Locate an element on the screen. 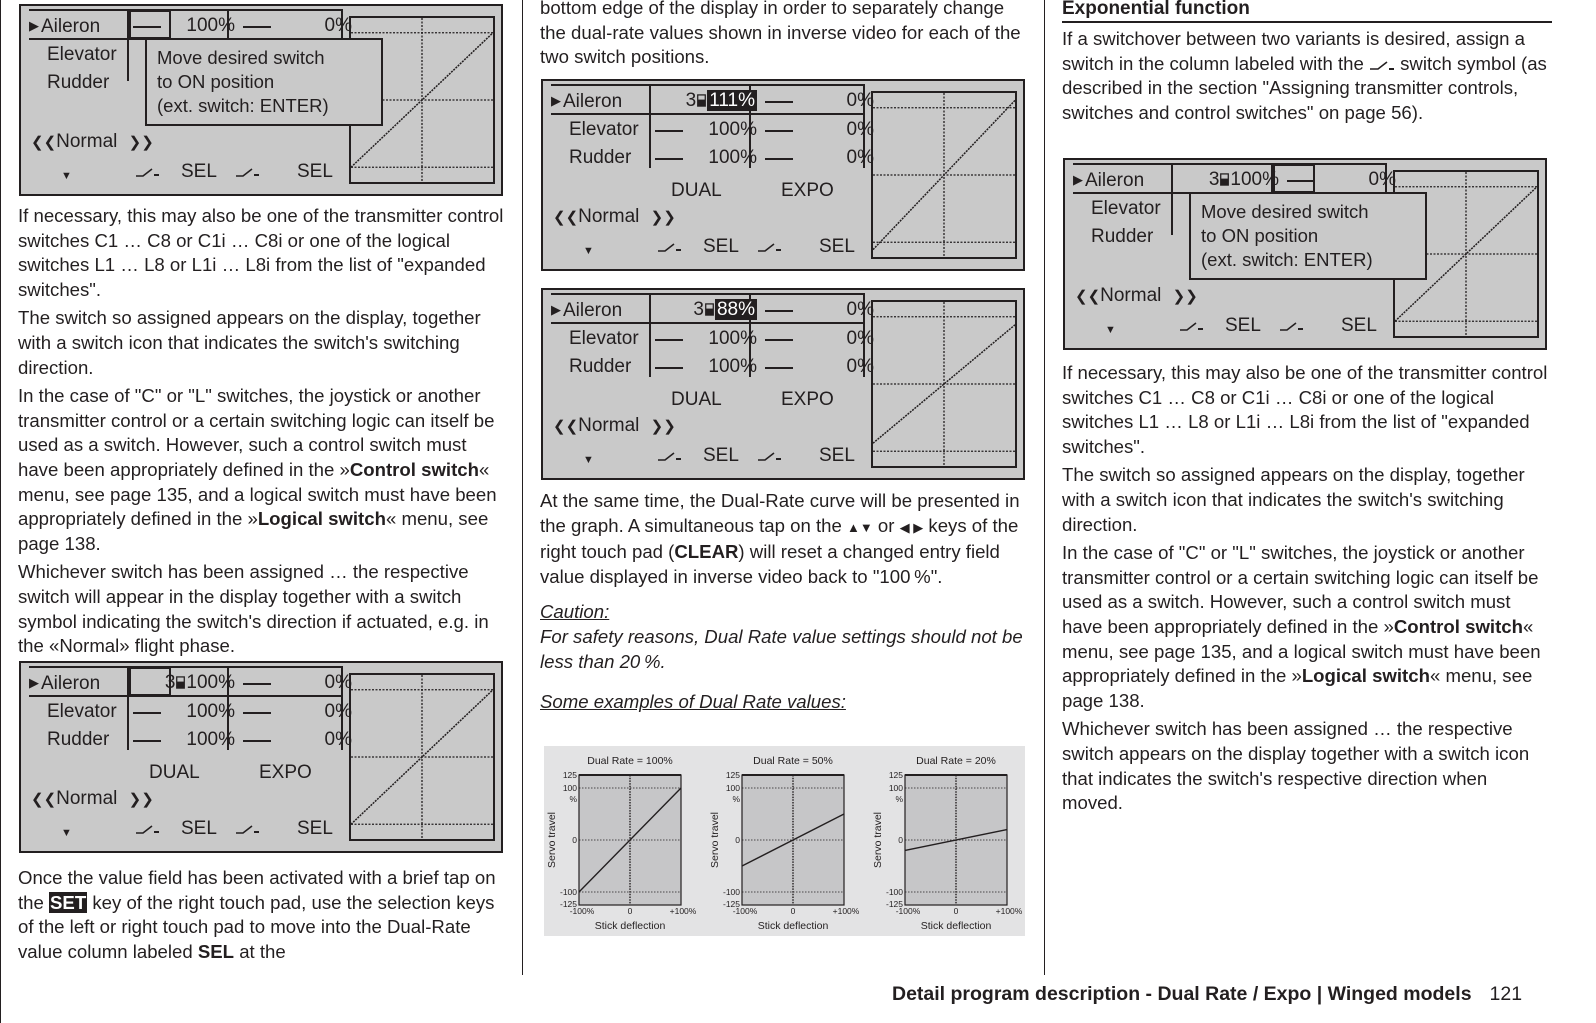 The width and height of the screenshot is (1596, 1023). selection-cursor is located at coordinates (150, 24).